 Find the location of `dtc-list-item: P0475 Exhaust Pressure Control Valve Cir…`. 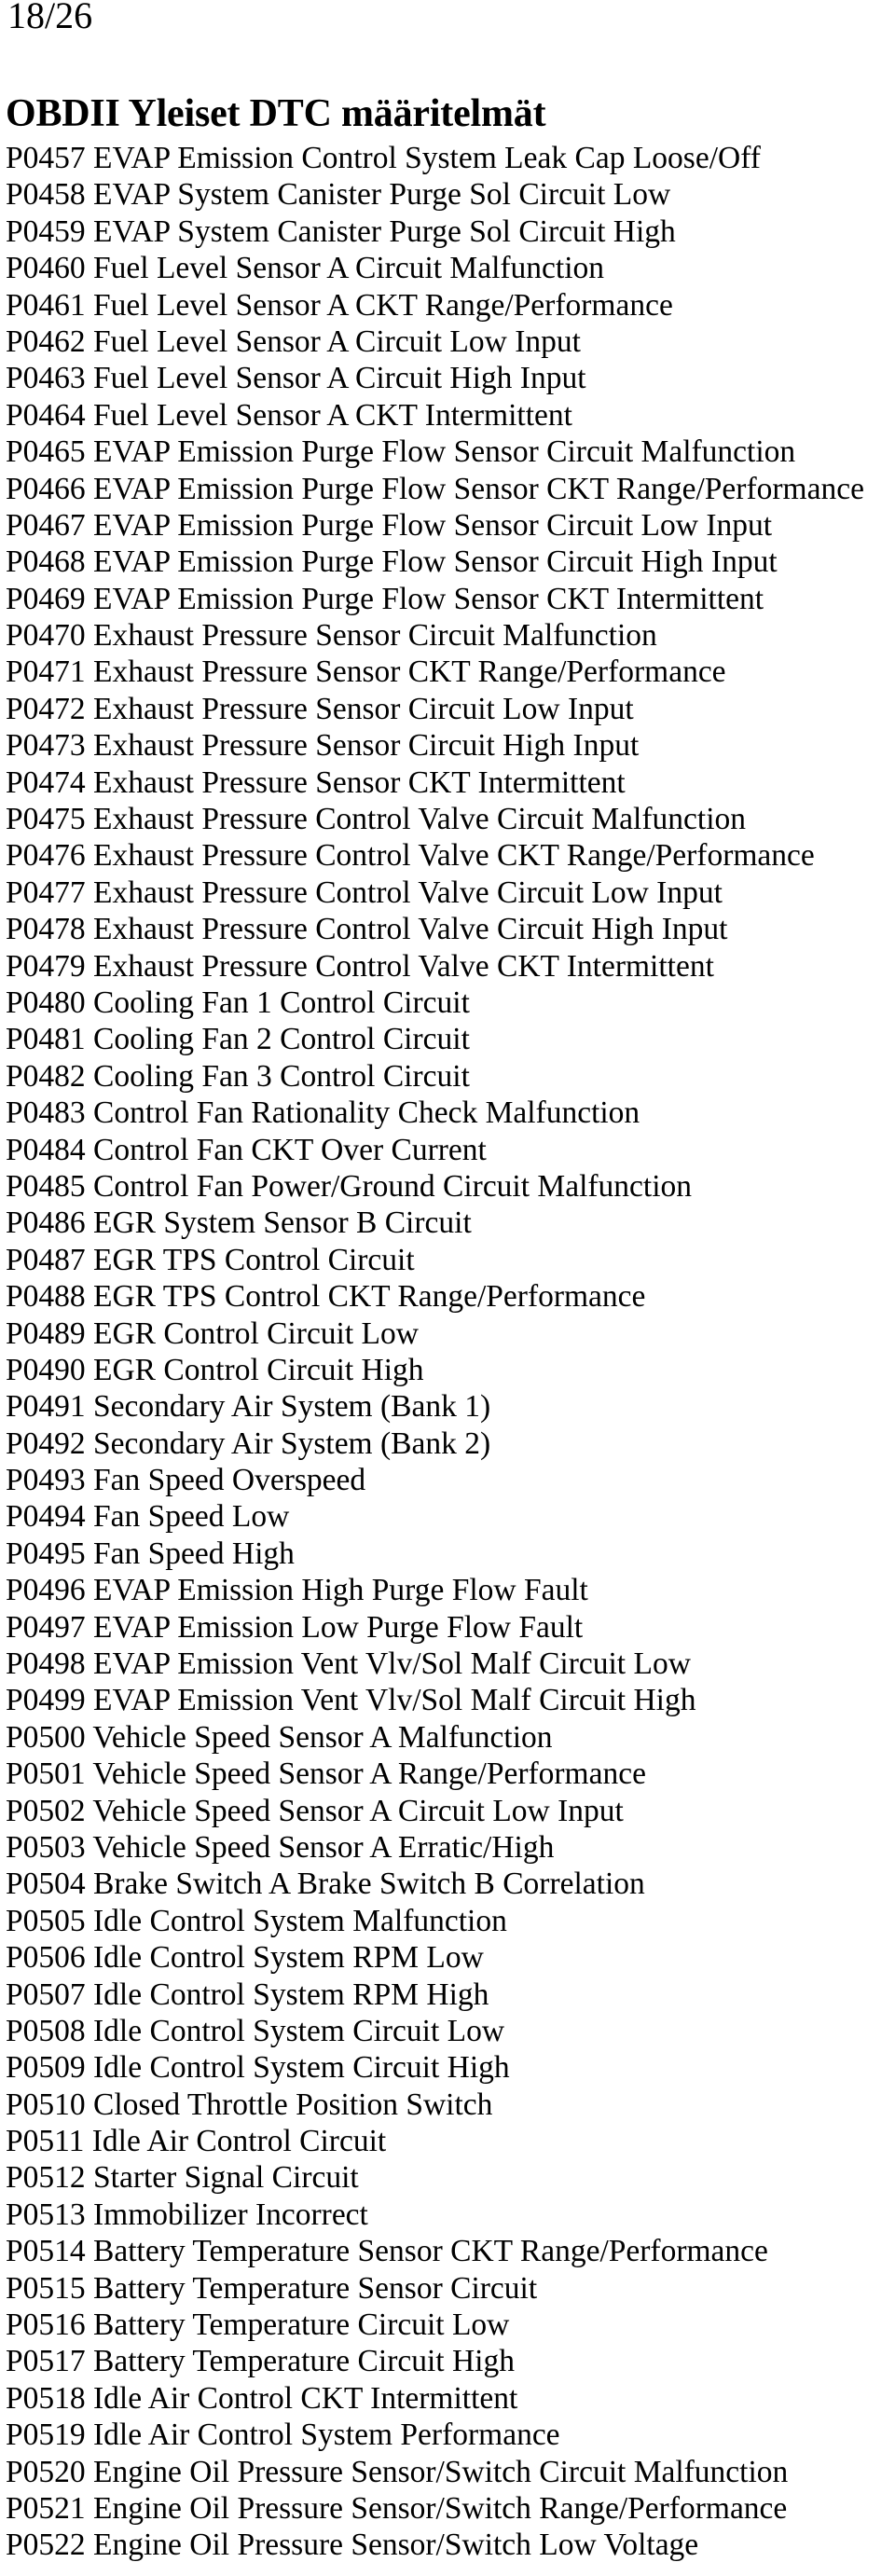

dtc-list-item: P0475 Exhaust Pressure Control Valve Cir… is located at coordinates (435, 819).